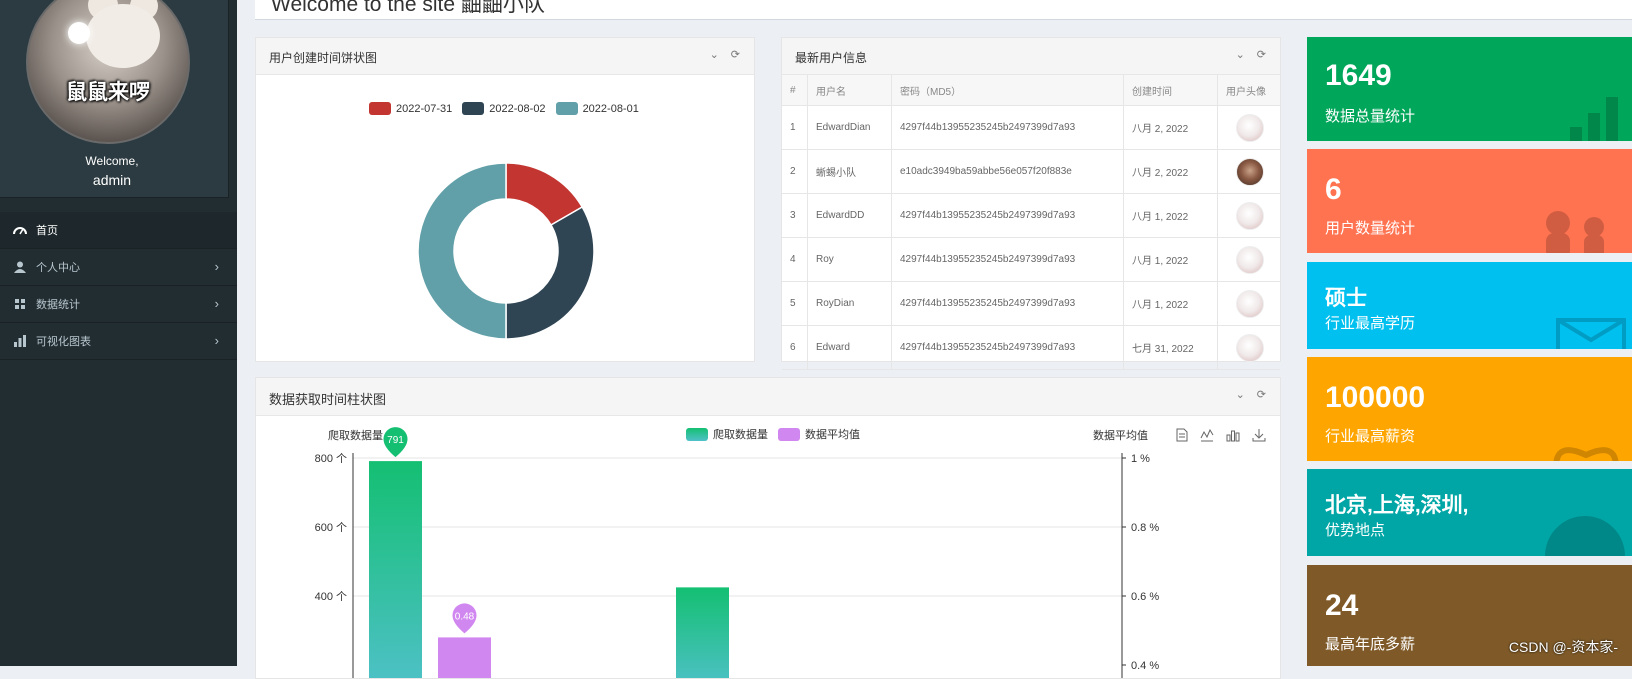 This screenshot has width=1632, height=679. I want to click on y-tick-label: 400 个, so click(331, 596).